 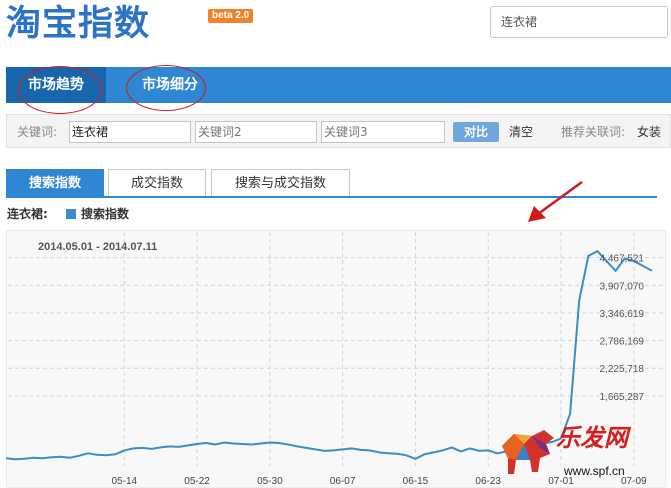 I want to click on taobao-index-logo: 淘宝指数, so click(x=78, y=24).